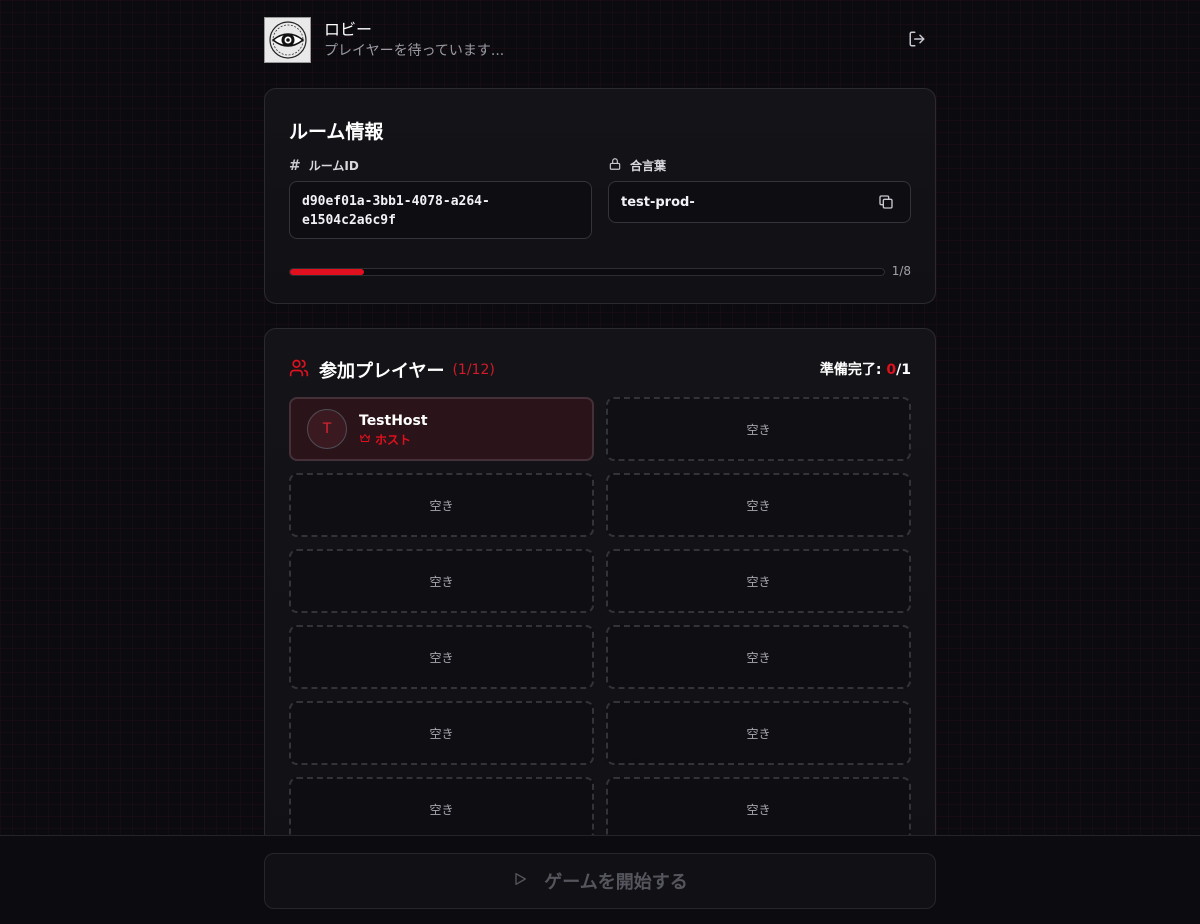 Image resolution: width=1200 pixels, height=924 pixels. I want to click on room-id-field: d90ef01a-3bb1-4078-a264- e1504c2a6c9f, so click(440, 210).